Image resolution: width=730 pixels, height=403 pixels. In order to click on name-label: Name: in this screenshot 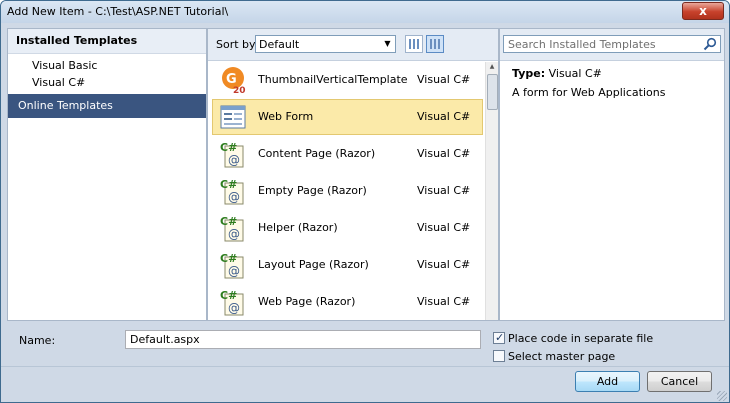, I will do `click(37, 340)`.